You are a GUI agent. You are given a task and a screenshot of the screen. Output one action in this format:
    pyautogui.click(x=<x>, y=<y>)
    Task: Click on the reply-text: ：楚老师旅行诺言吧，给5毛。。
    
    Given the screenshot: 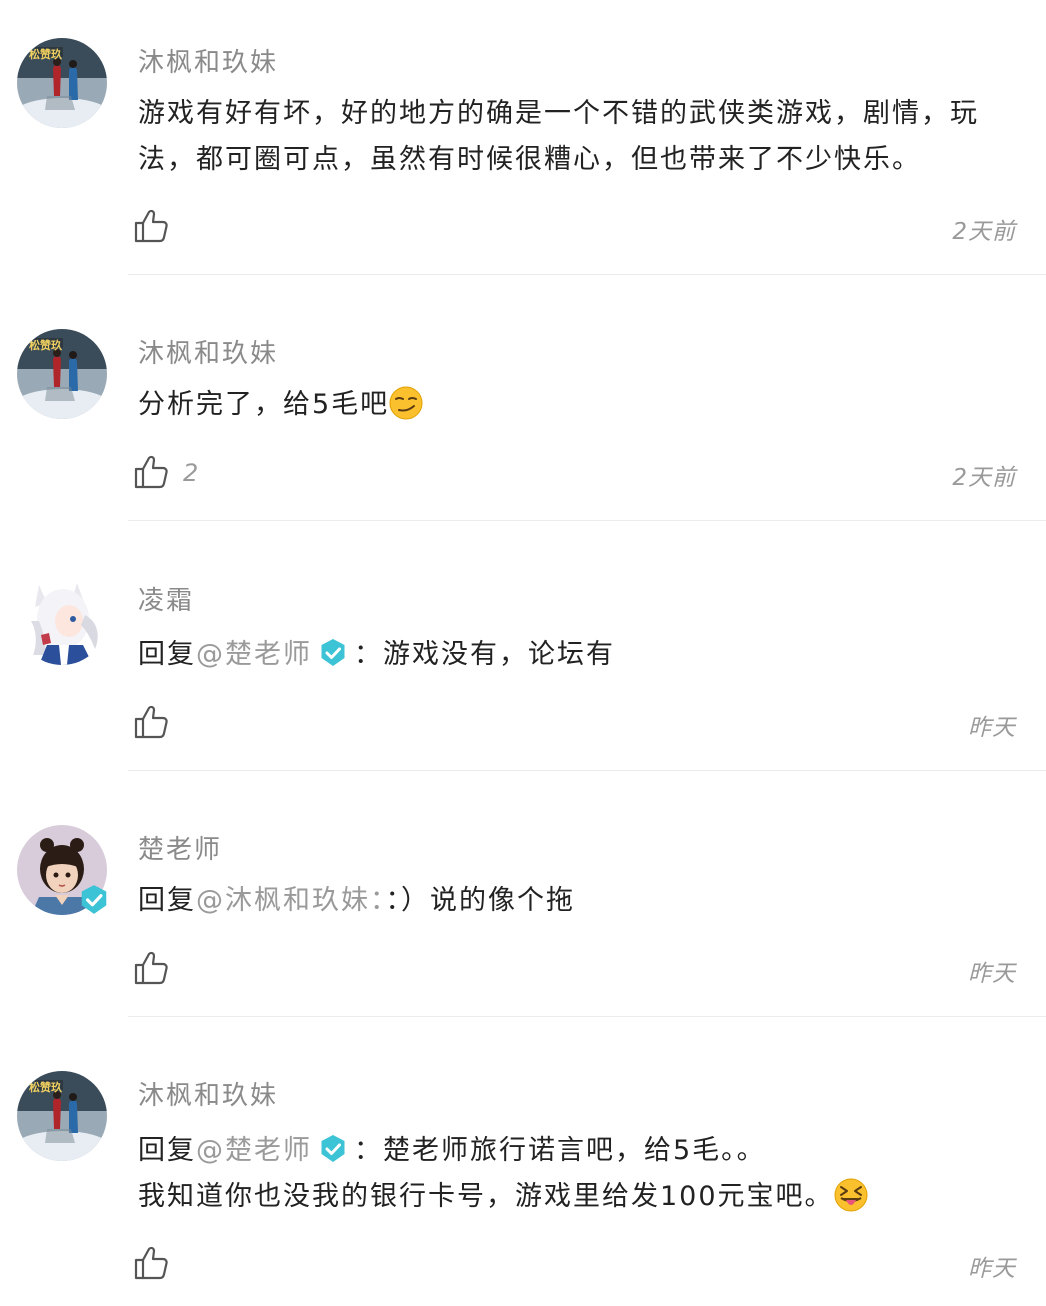 What is the action you would take?
    pyautogui.click(x=560, y=1150)
    